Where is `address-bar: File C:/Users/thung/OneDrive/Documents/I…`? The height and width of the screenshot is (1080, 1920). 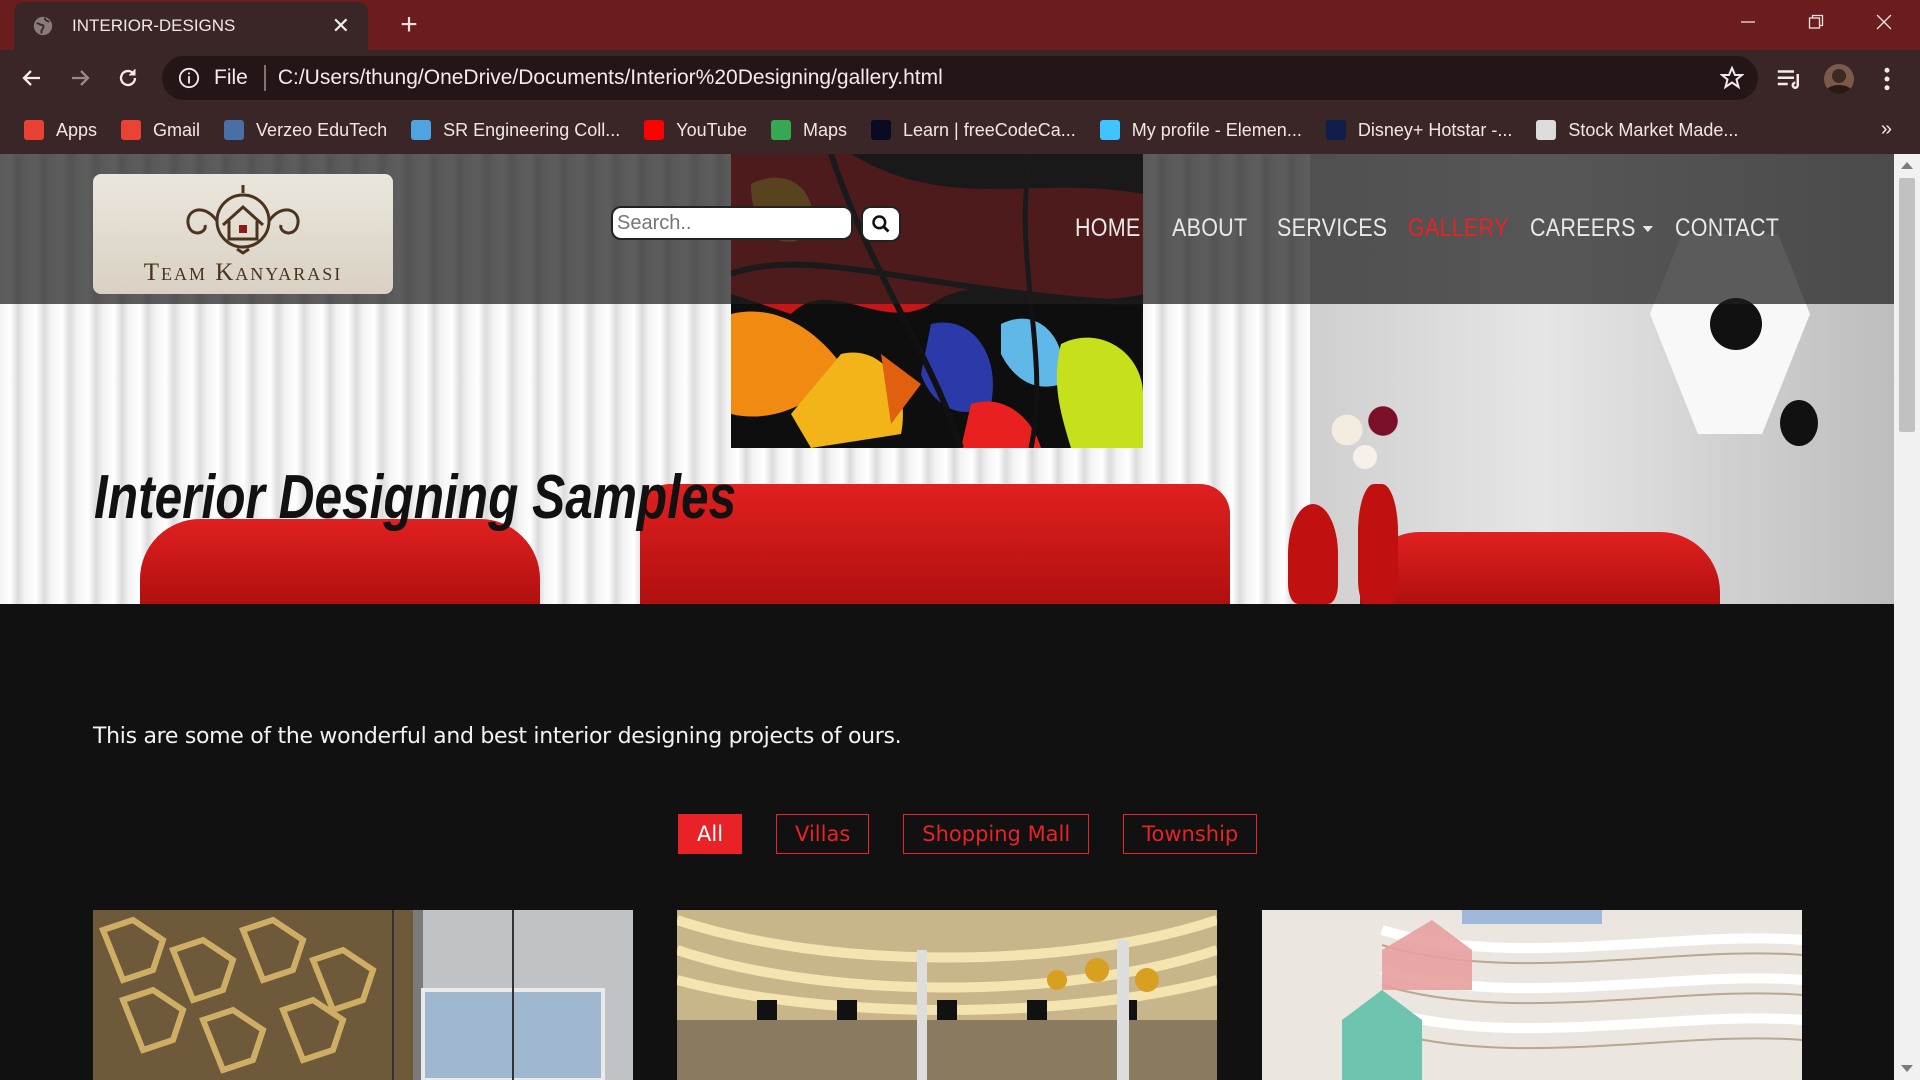 address-bar: File C:/Users/thung/OneDrive/Documents/I… is located at coordinates (960, 78).